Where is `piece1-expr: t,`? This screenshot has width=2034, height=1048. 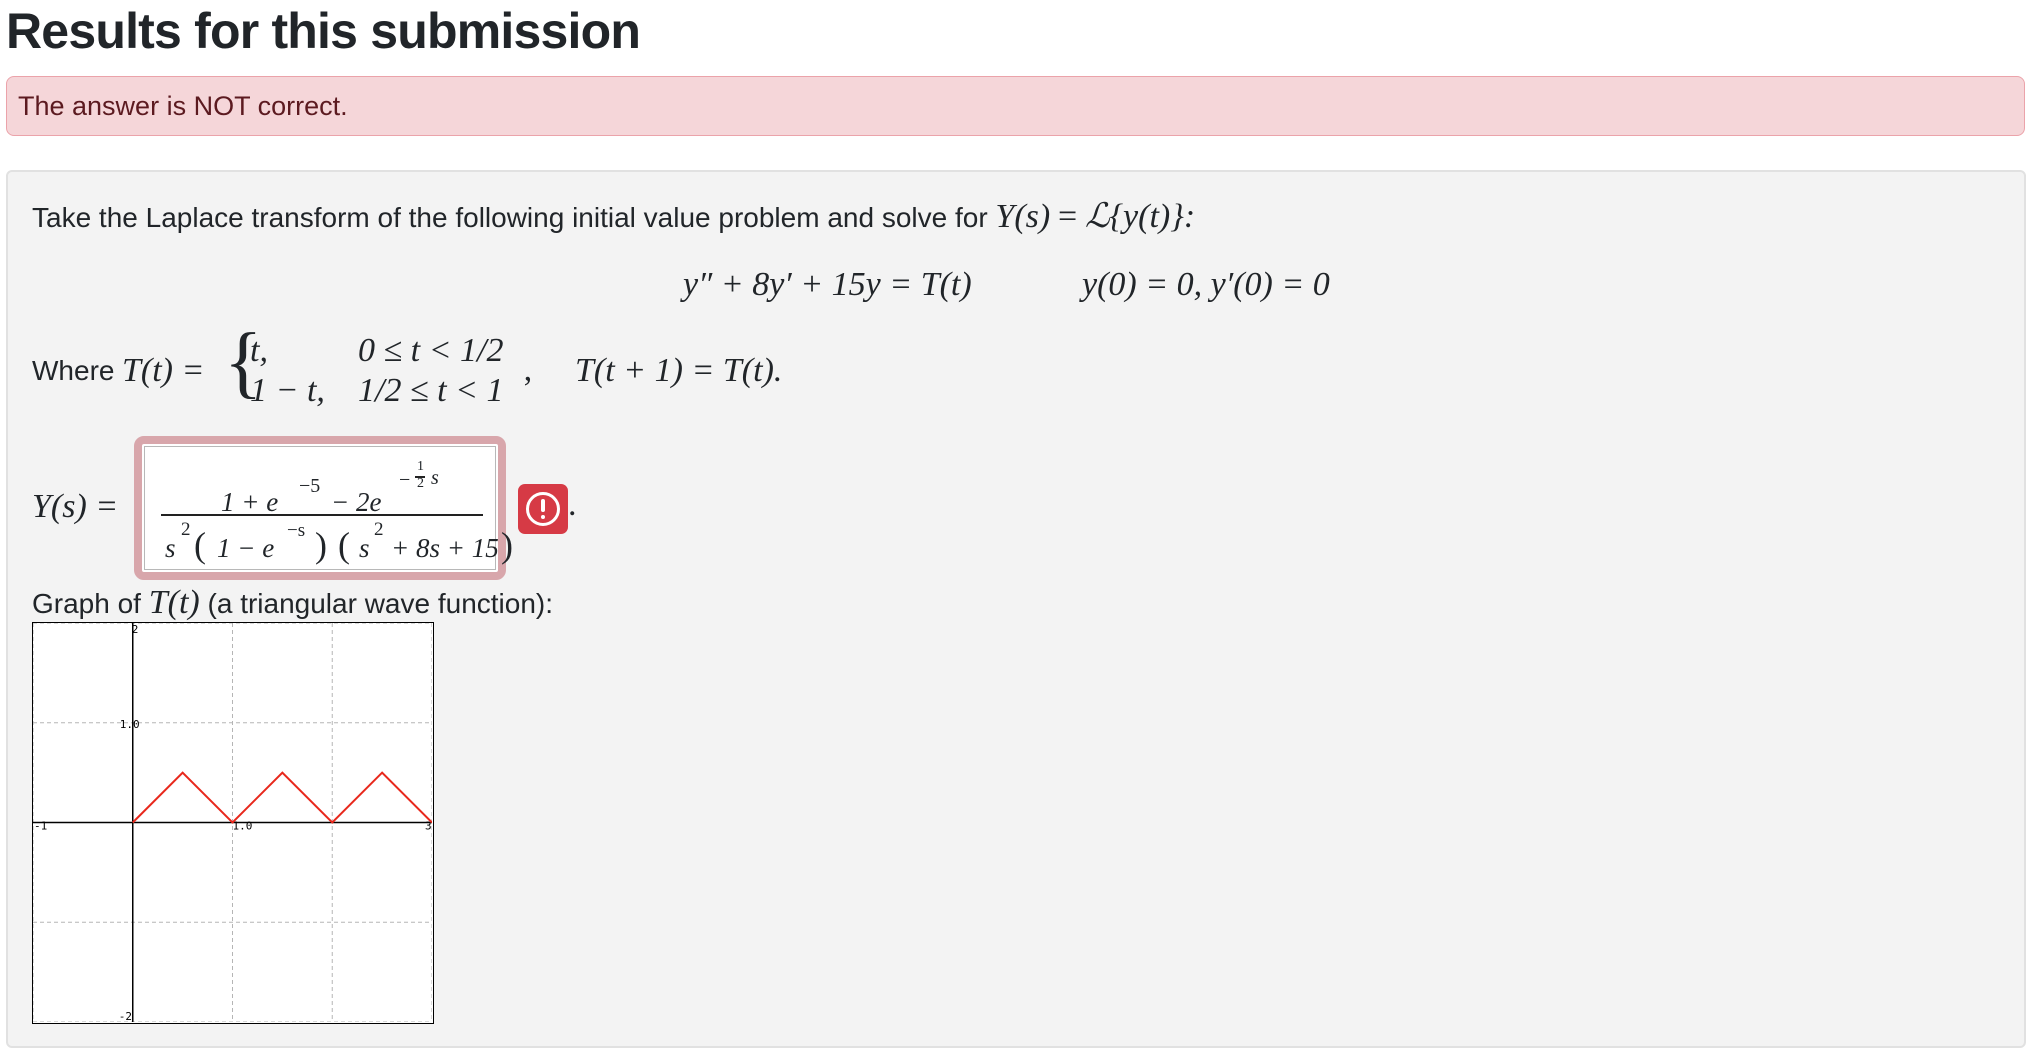
piece1-expr: t, is located at coordinates (259, 350).